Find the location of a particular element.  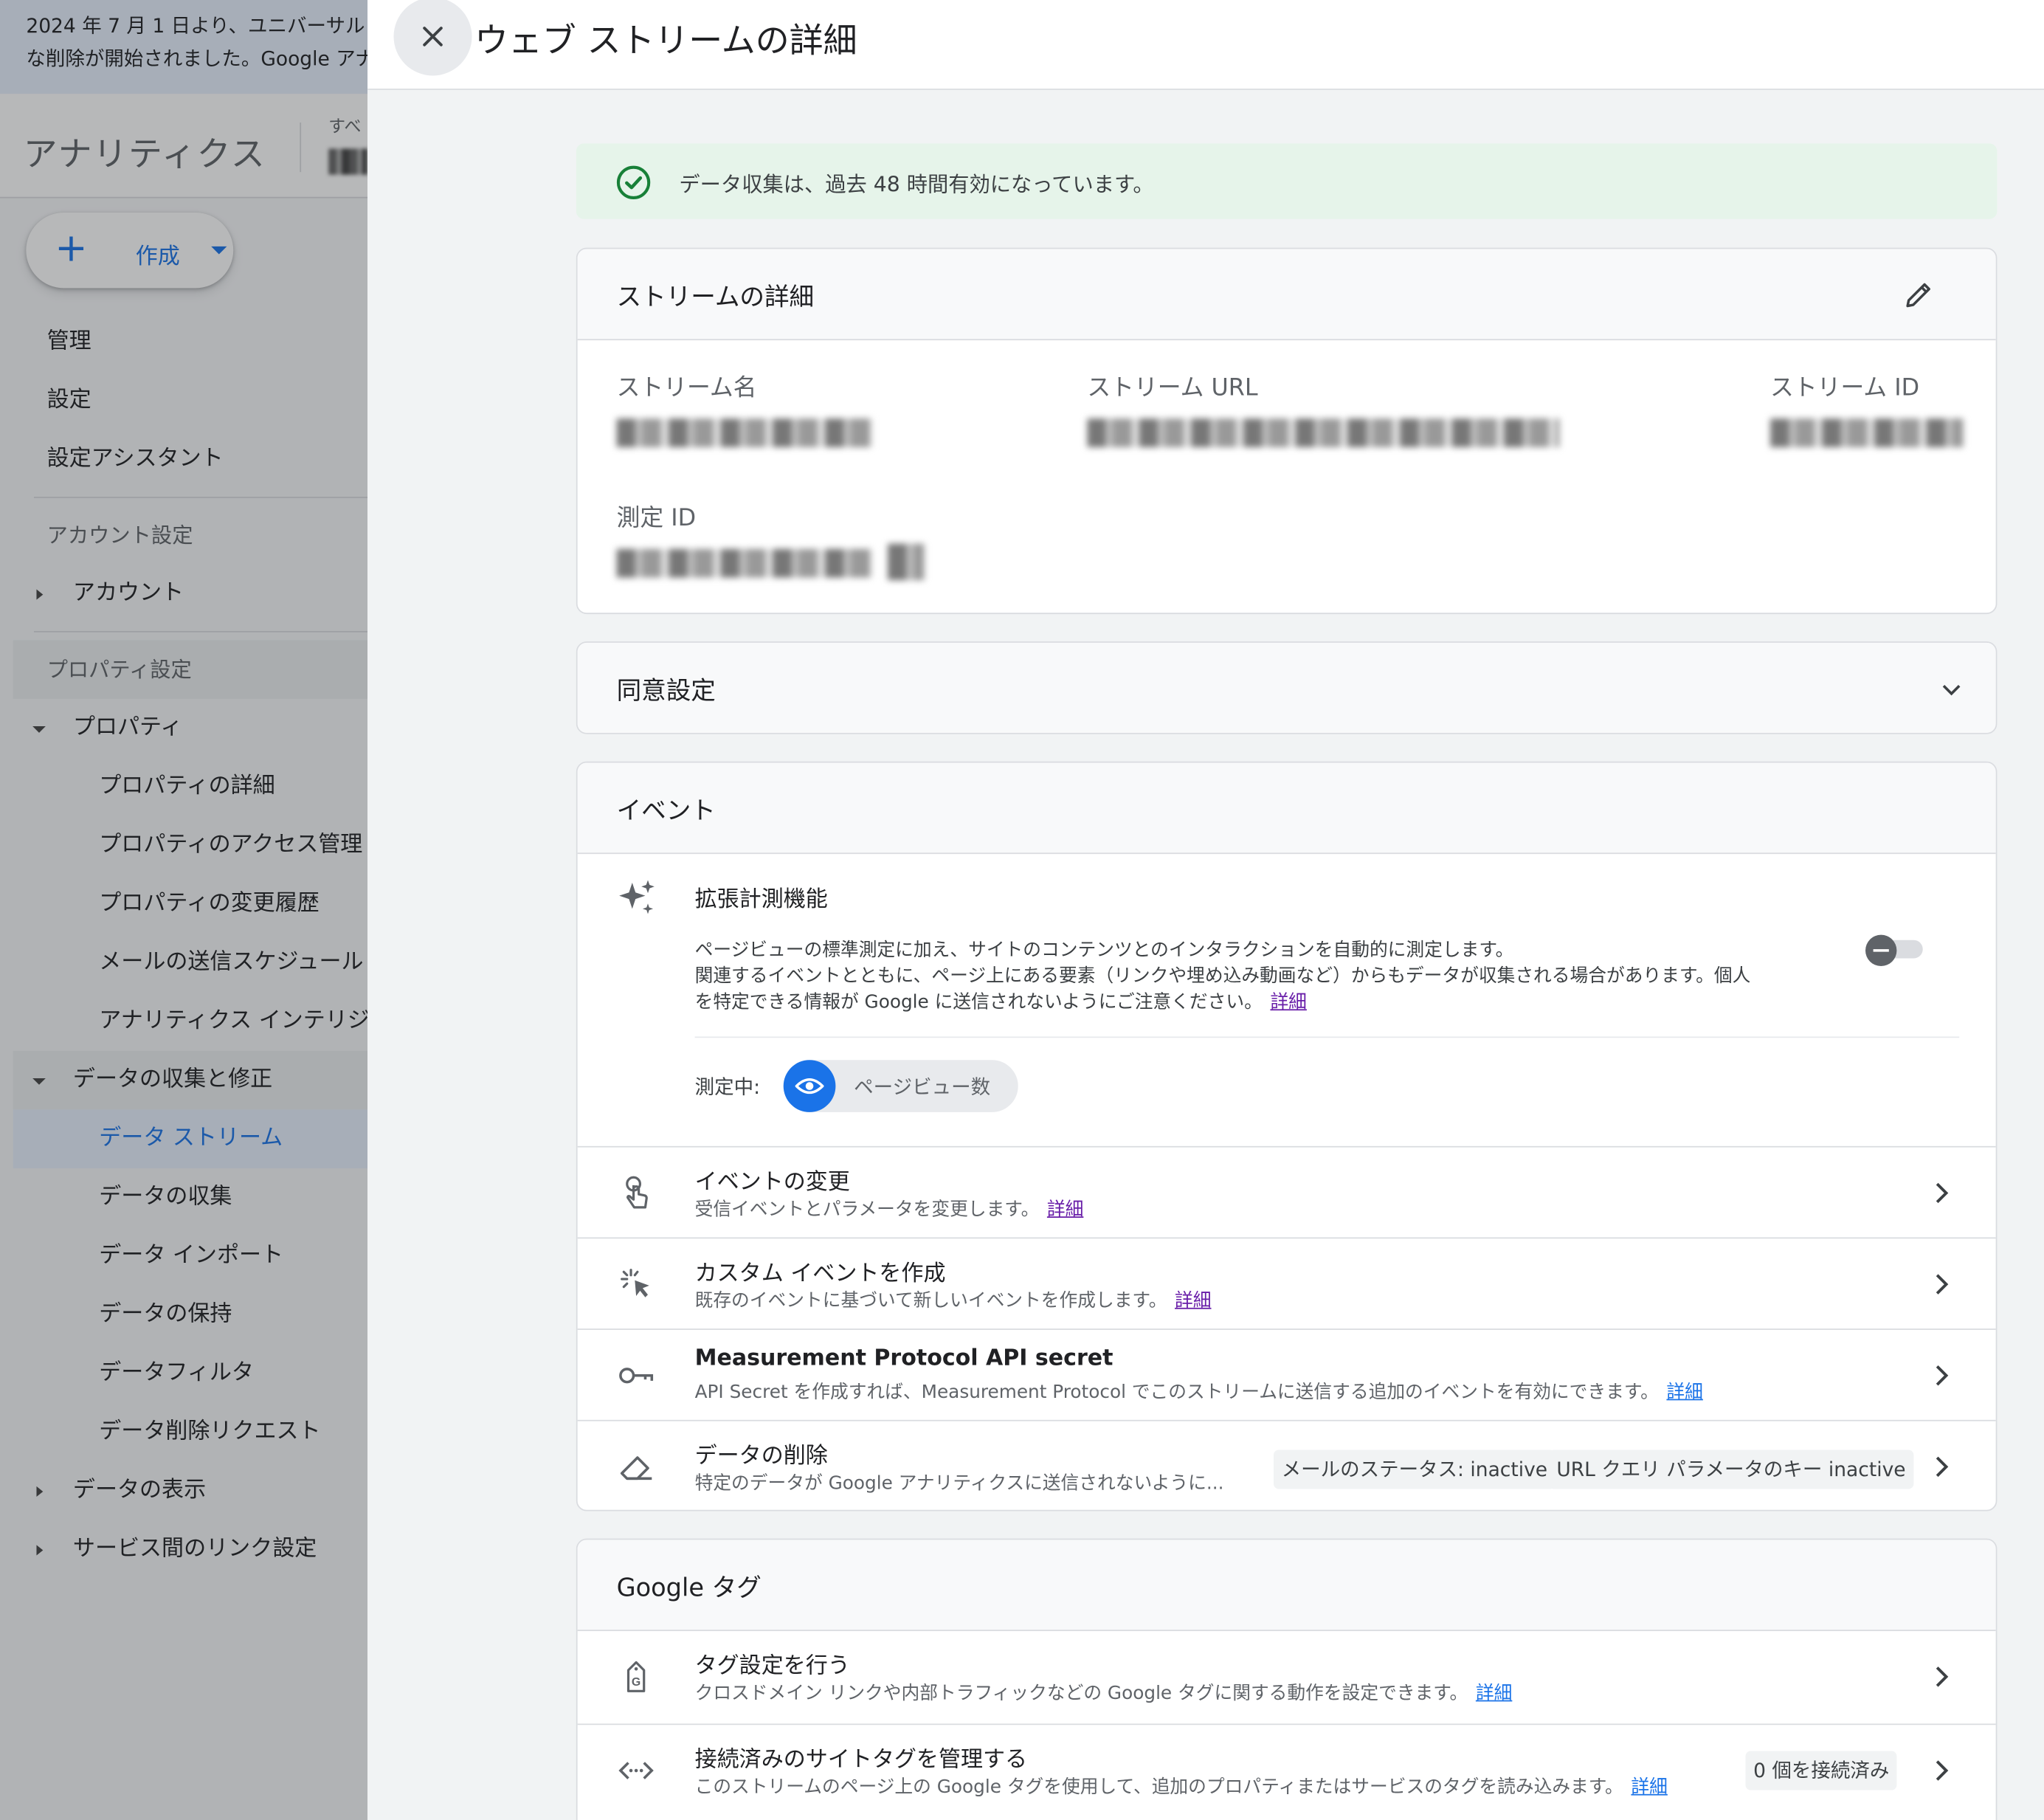

edit-pencil-icon is located at coordinates (1919, 294).